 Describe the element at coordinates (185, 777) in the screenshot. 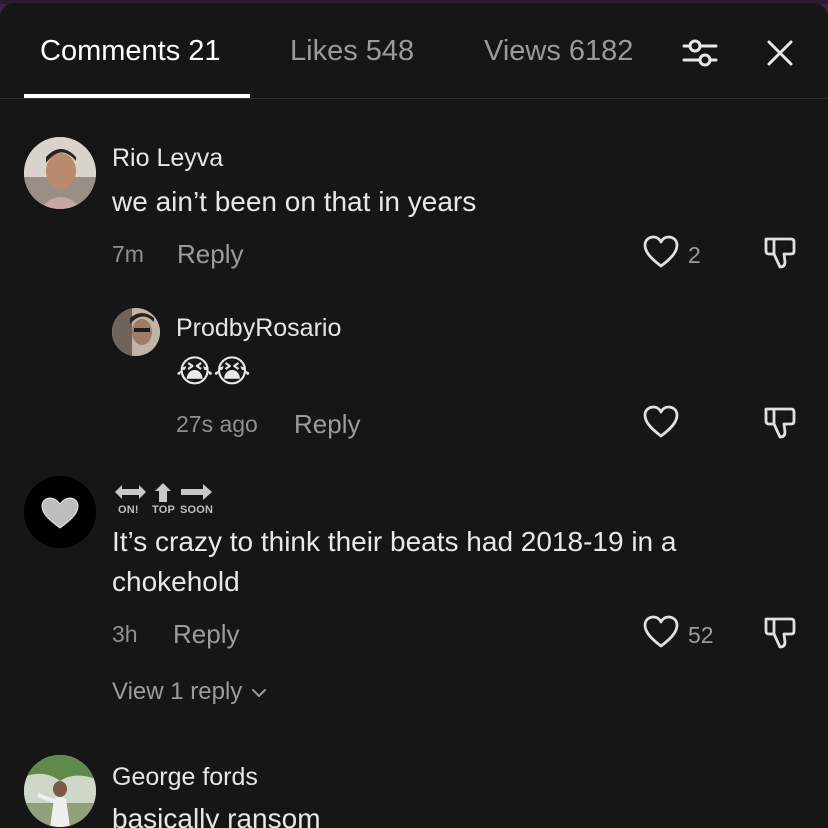

I see `comment-author: George fords` at that location.